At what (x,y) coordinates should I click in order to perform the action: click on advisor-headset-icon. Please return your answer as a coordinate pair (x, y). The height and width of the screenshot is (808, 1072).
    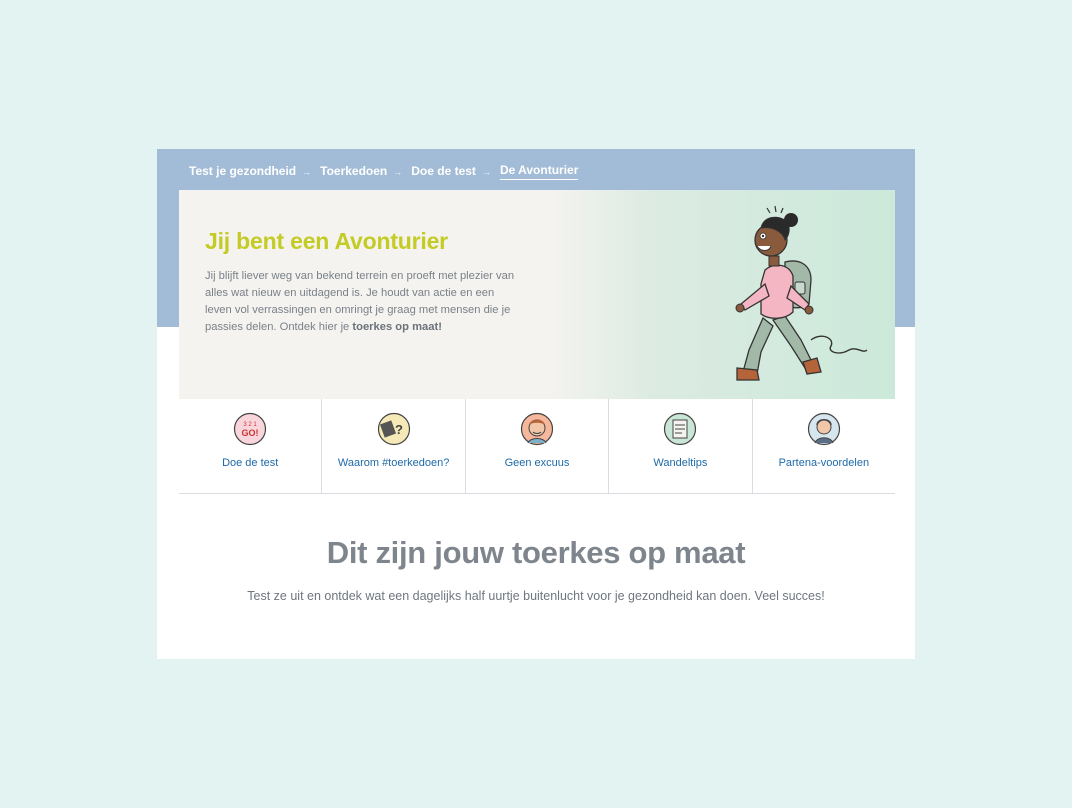
    Looking at the image, I should click on (823, 429).